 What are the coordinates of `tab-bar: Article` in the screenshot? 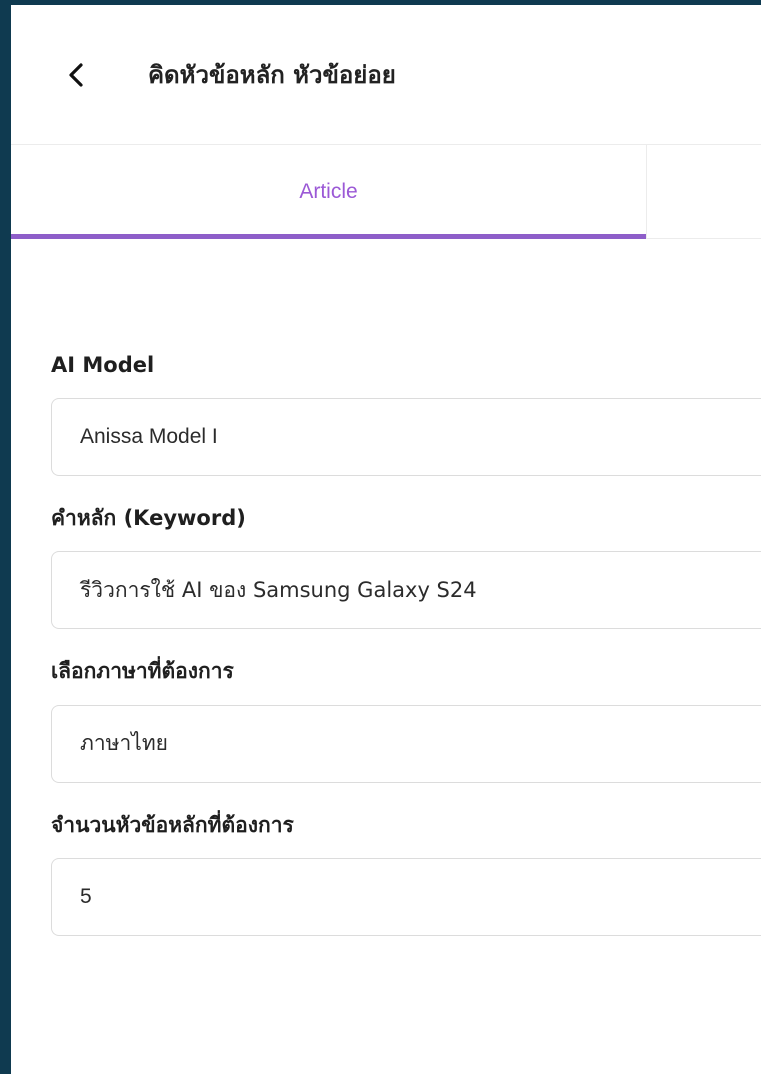 It's located at (386, 192).